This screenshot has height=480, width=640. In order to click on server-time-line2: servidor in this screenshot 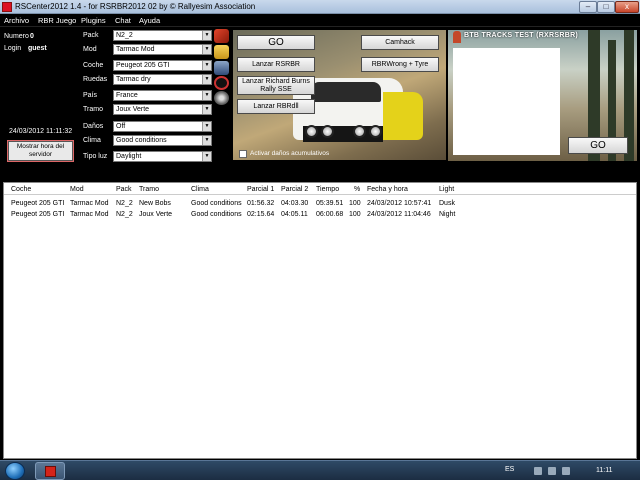, I will do `click(40, 154)`.